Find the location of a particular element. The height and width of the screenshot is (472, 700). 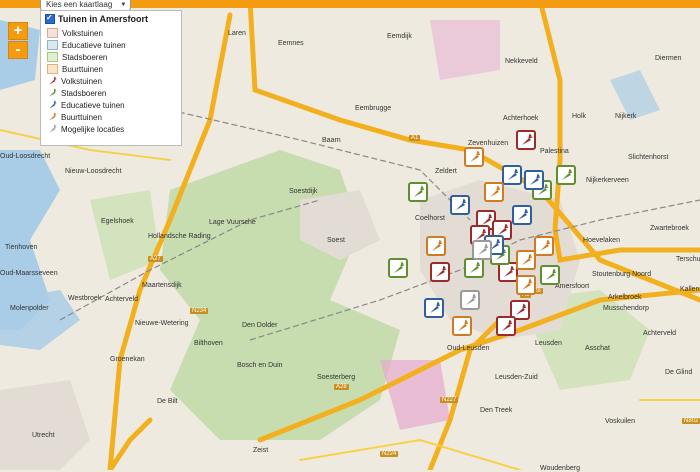

place-label: Laren is located at coordinates (237, 33).